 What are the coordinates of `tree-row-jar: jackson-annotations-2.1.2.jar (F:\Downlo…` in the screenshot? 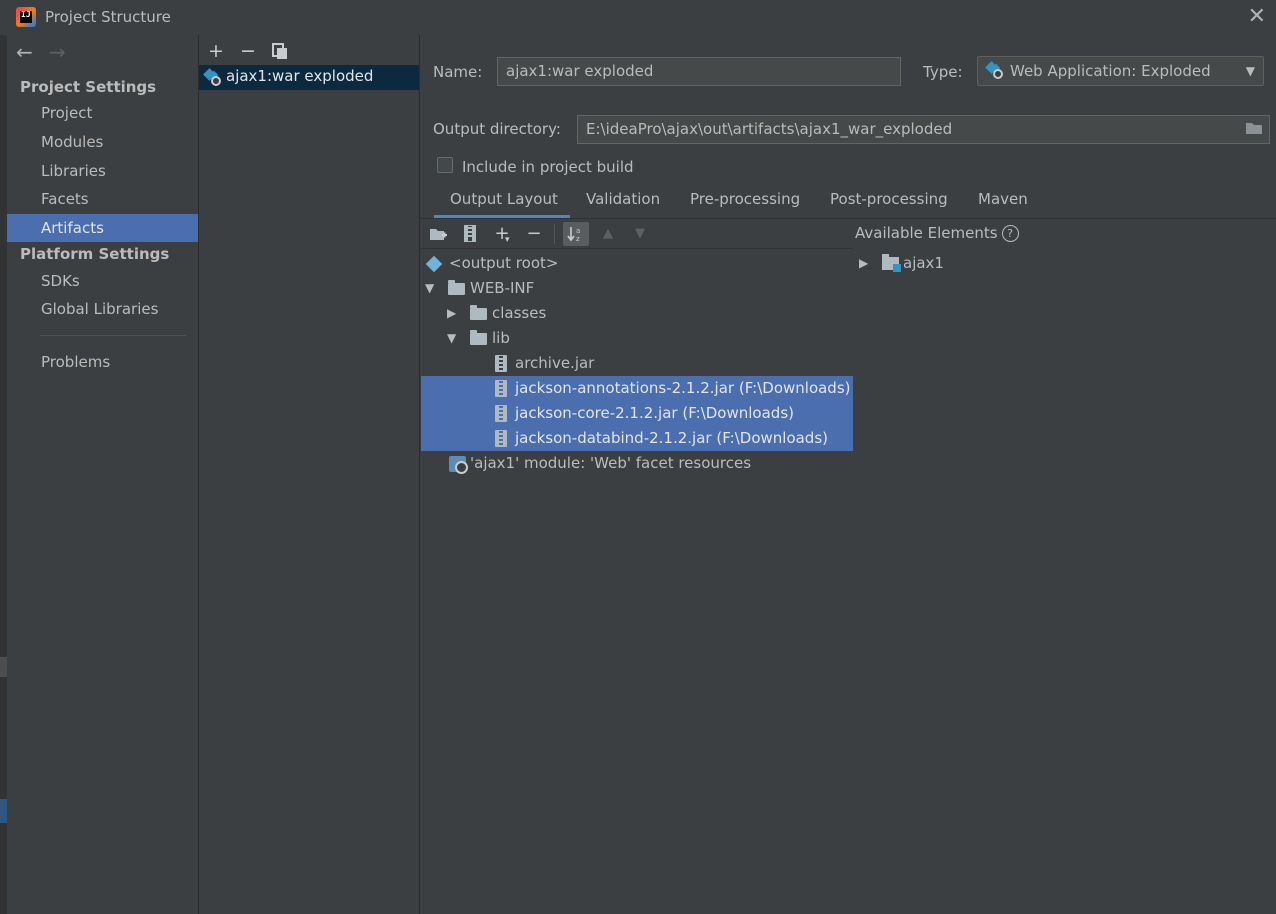 It's located at (637, 388).